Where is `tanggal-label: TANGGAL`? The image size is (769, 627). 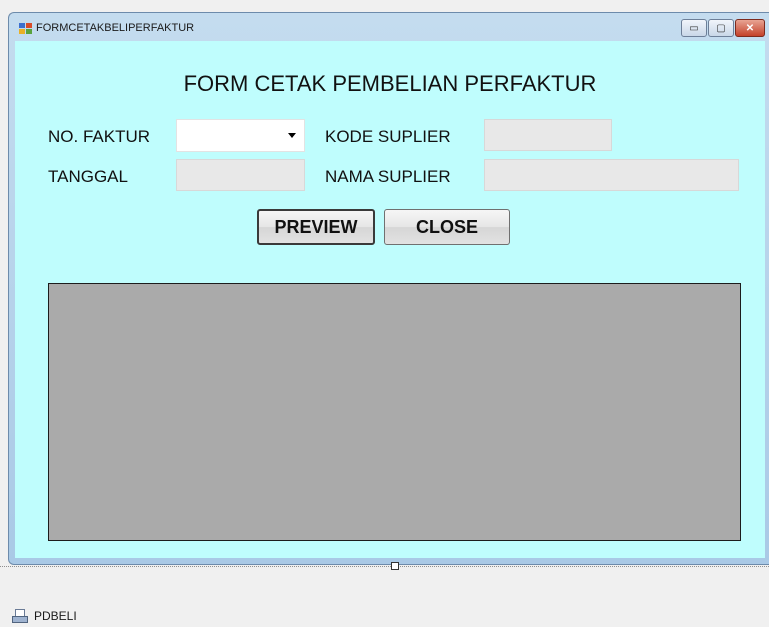
tanggal-label: TANGGAL is located at coordinates (88, 176).